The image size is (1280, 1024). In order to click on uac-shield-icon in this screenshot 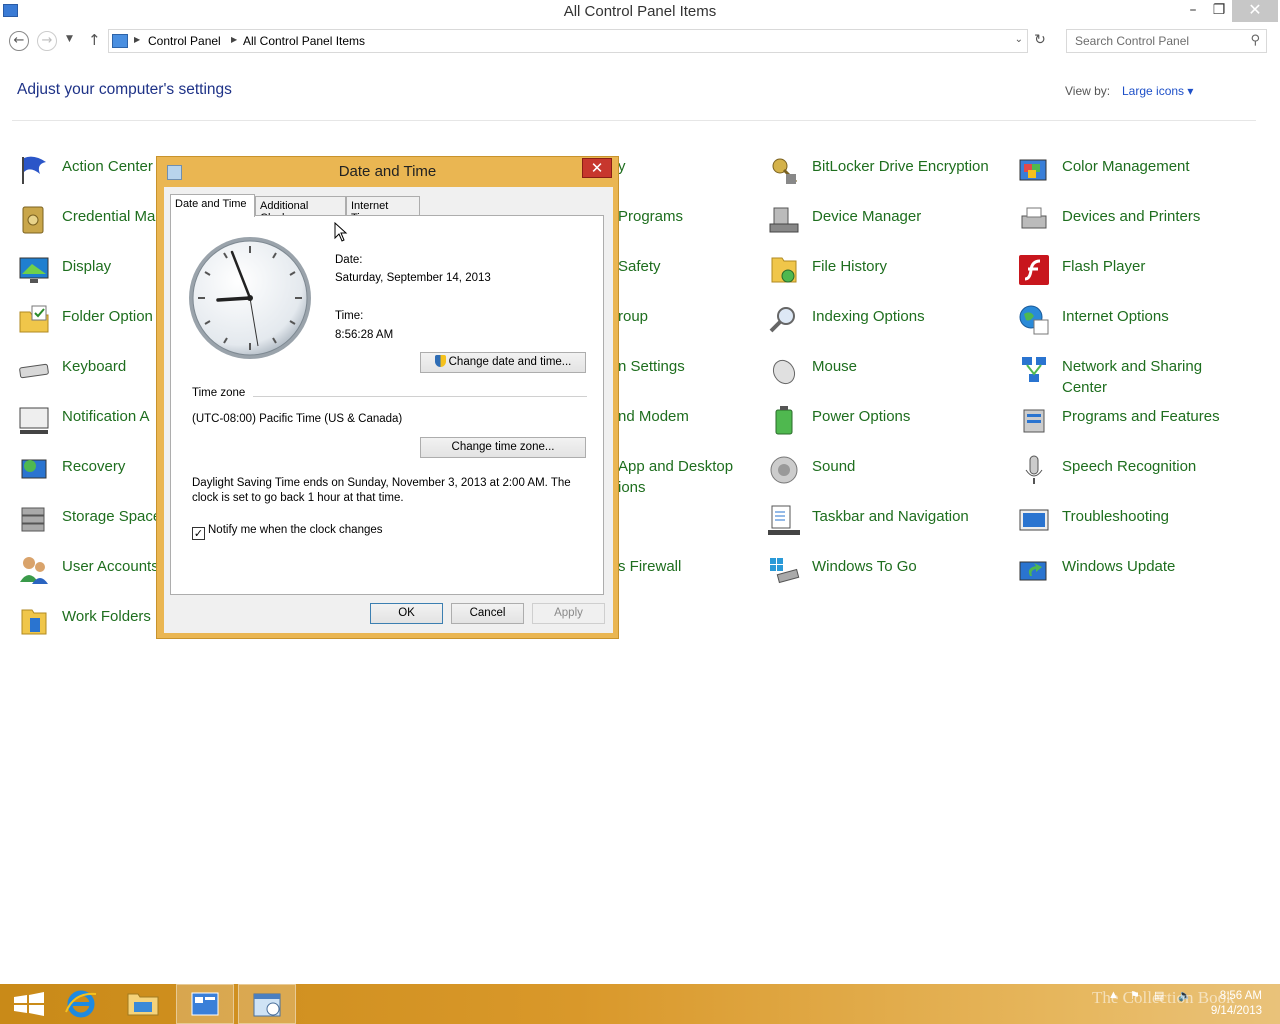, I will do `click(440, 361)`.